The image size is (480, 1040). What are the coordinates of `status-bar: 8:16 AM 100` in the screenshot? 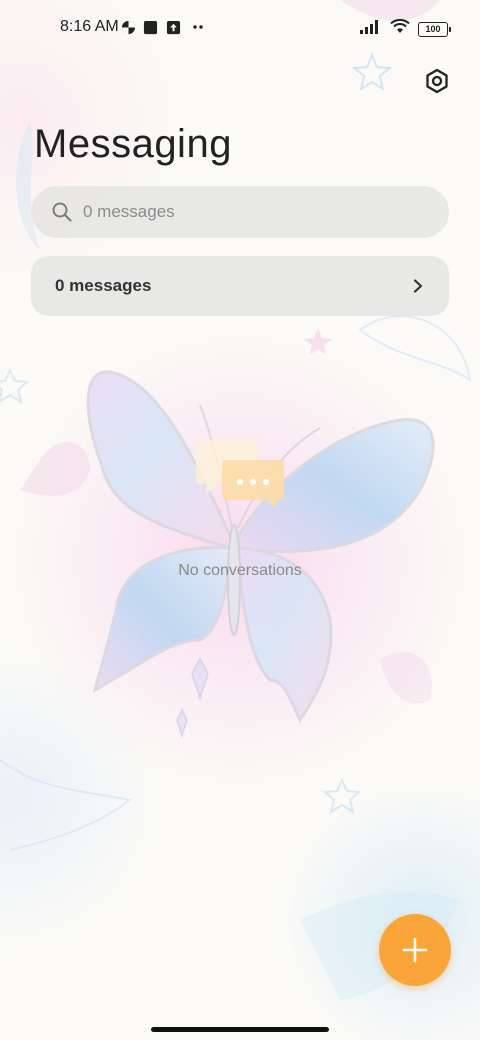 It's located at (240, 28).